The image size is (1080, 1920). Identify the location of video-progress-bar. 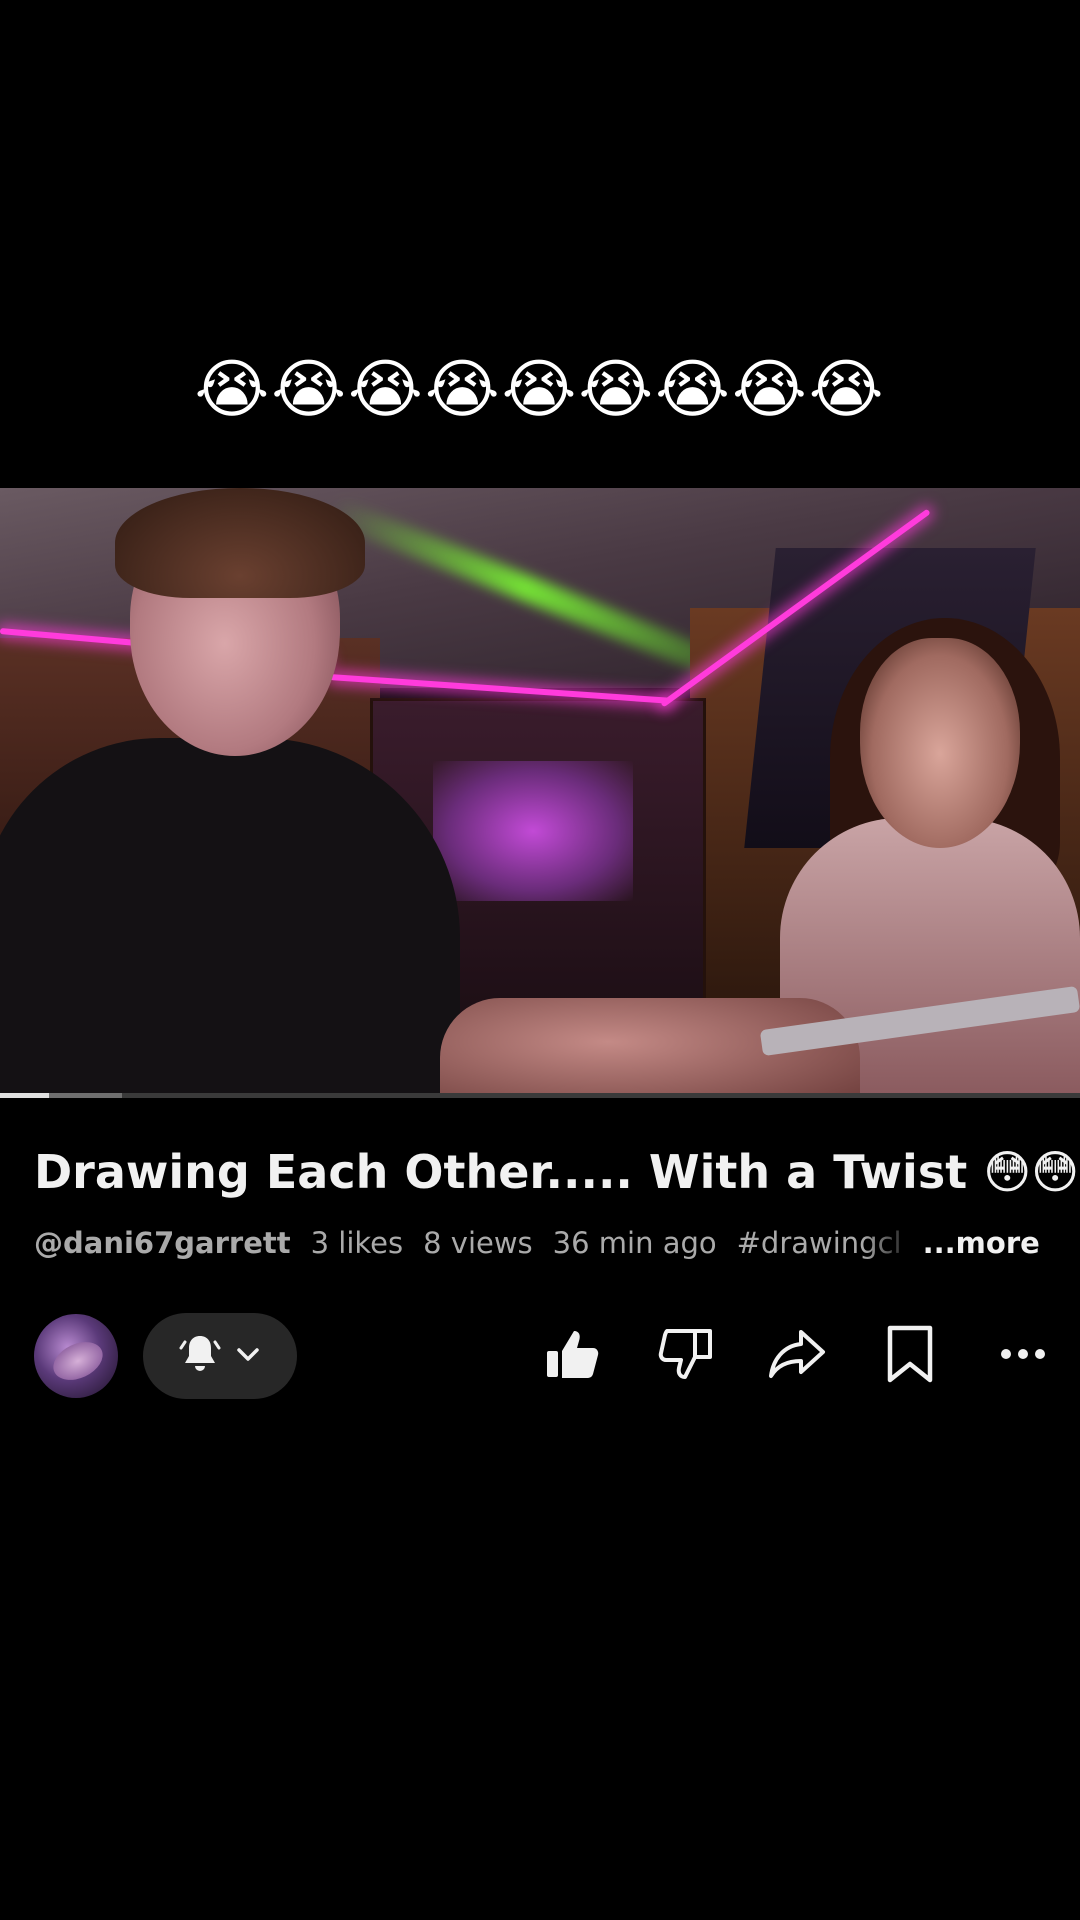
(540, 1095).